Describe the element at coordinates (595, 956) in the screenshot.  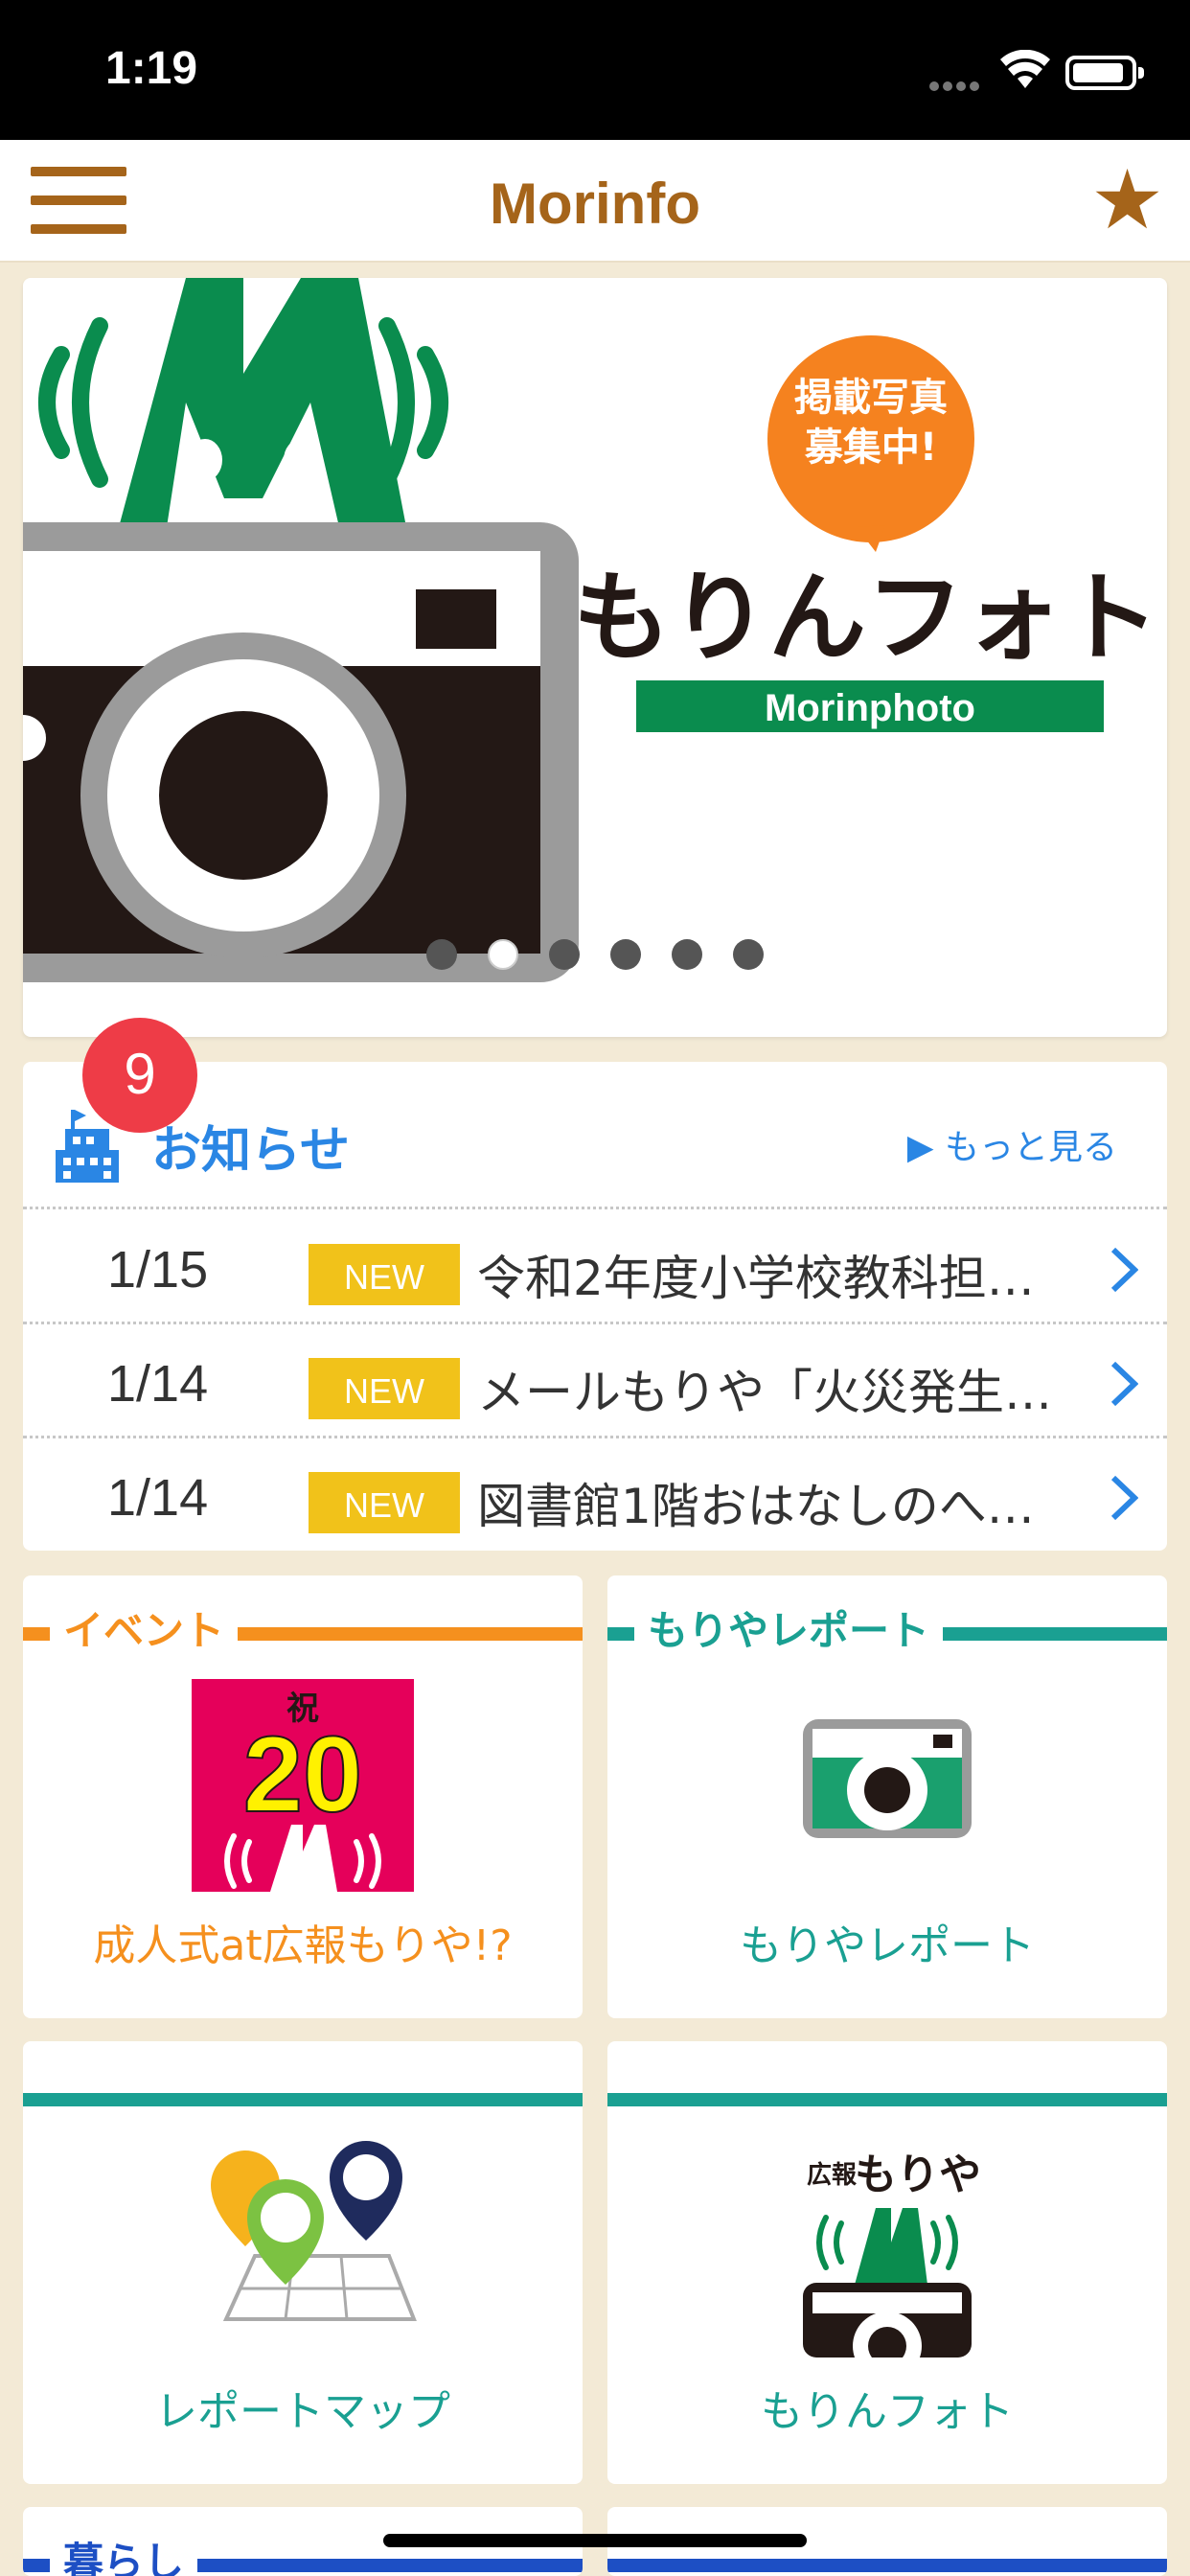
I see `carousel-dots` at that location.